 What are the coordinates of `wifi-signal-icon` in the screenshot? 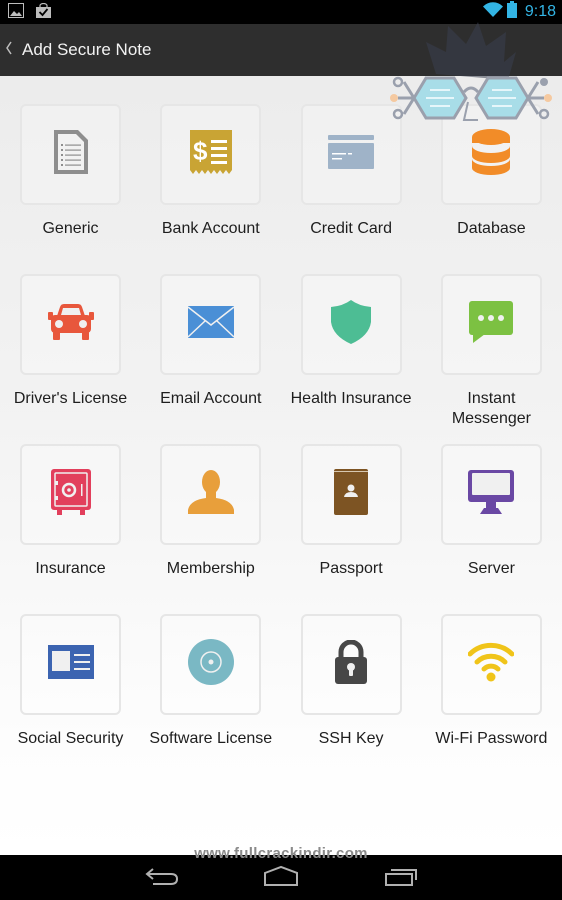 It's located at (491, 664).